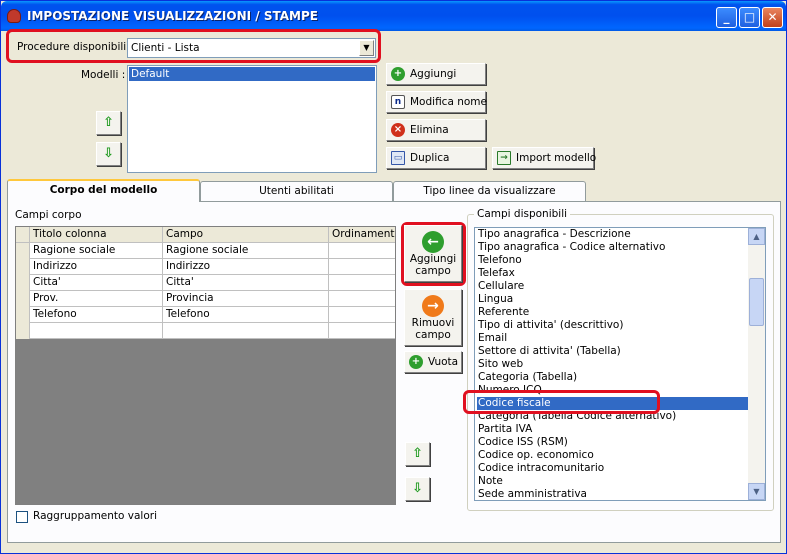 The width and height of the screenshot is (787, 554). Describe the element at coordinates (296, 191) in the screenshot. I see `tab-utenti-abilitati: Utenti abilitati` at that location.